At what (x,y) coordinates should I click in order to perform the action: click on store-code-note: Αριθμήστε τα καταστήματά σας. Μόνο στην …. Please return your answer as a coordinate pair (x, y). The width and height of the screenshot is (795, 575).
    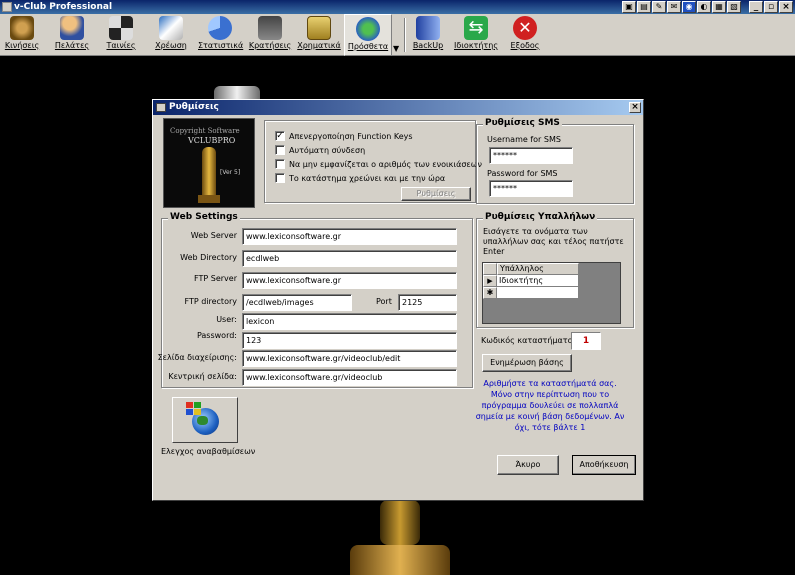
    Looking at the image, I should click on (550, 405).